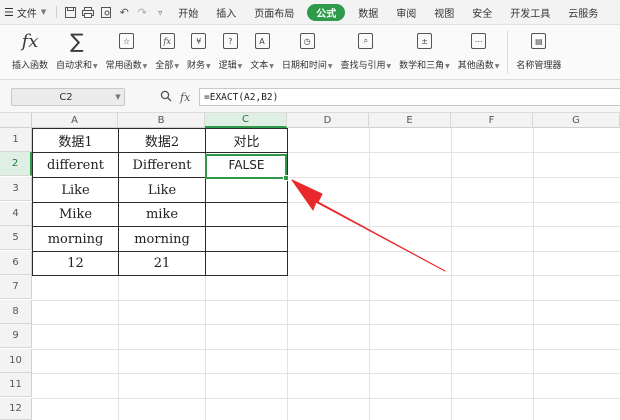 The width and height of the screenshot is (620, 420). Describe the element at coordinates (16, 361) in the screenshot. I see `row-header-10: 10` at that location.